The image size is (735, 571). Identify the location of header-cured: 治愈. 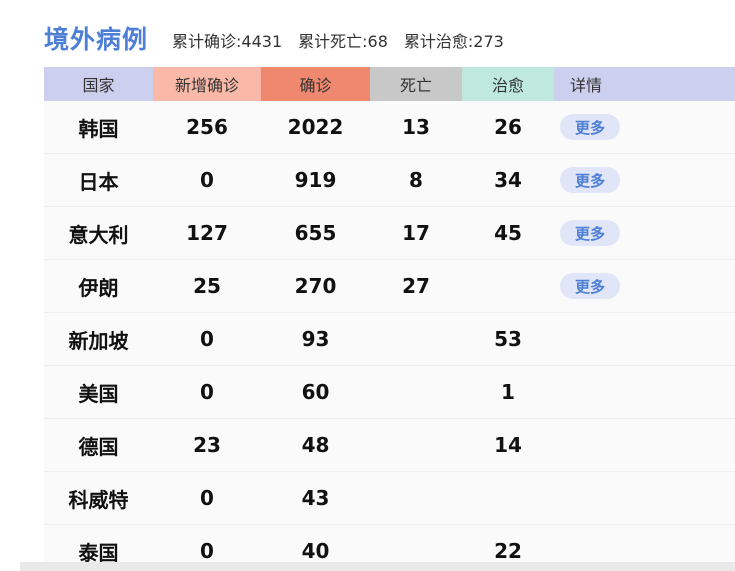
(508, 84).